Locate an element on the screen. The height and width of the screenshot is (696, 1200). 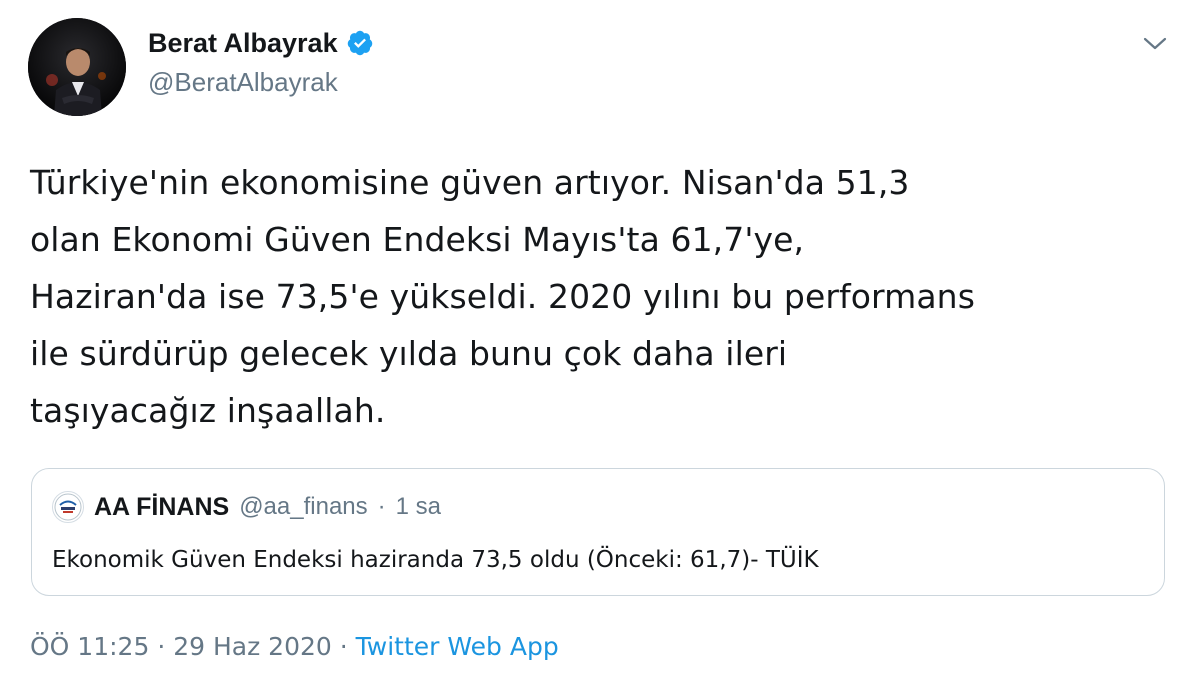
avatar is located at coordinates (77, 67).